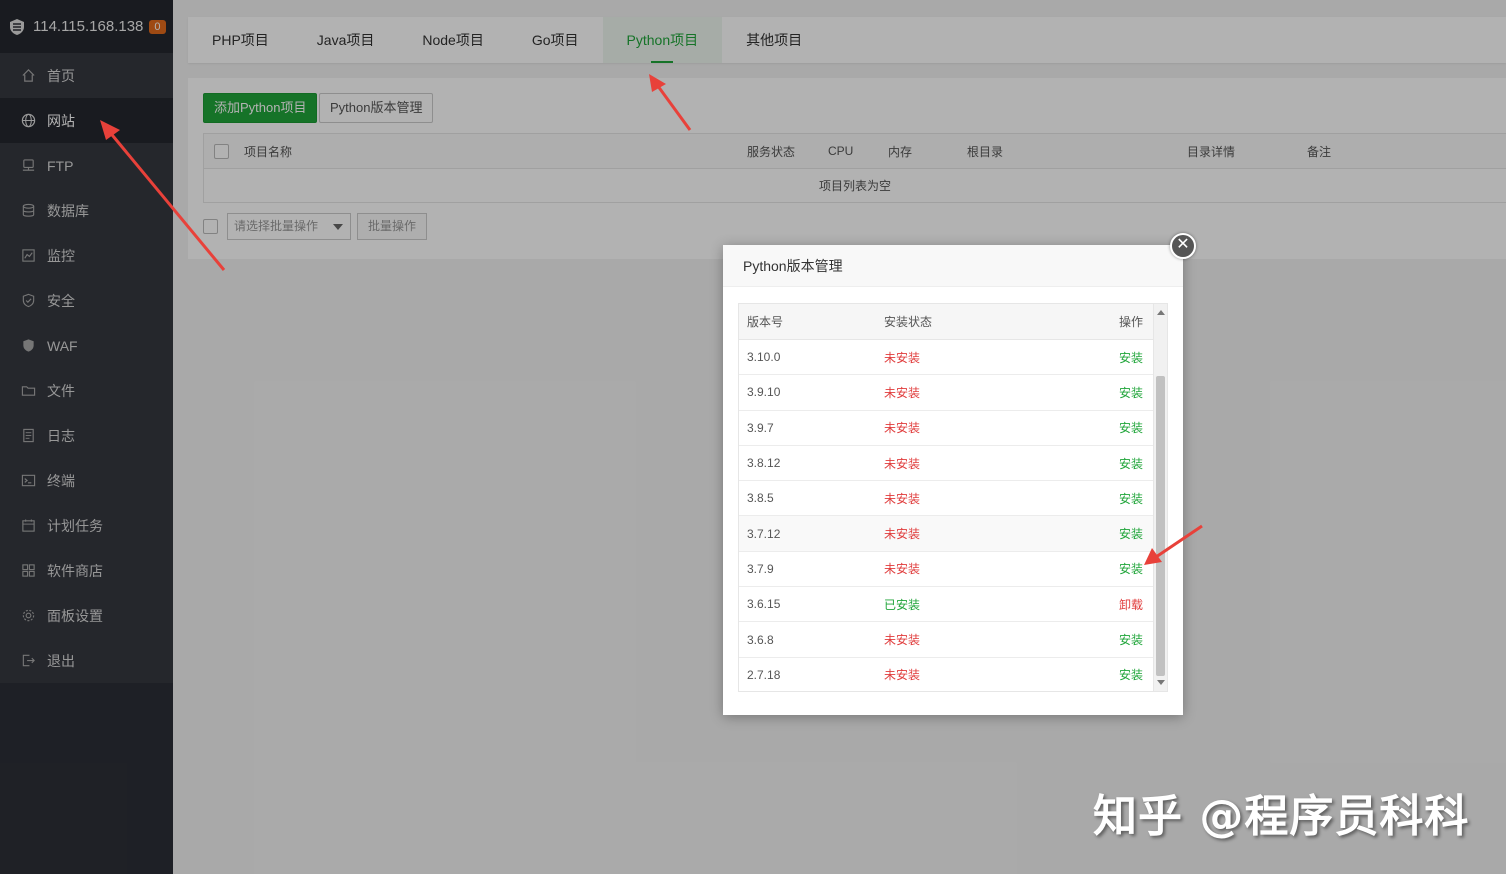 The width and height of the screenshot is (1506, 874). I want to click on version-row: 3.10.0 未安装 安装, so click(946, 358).